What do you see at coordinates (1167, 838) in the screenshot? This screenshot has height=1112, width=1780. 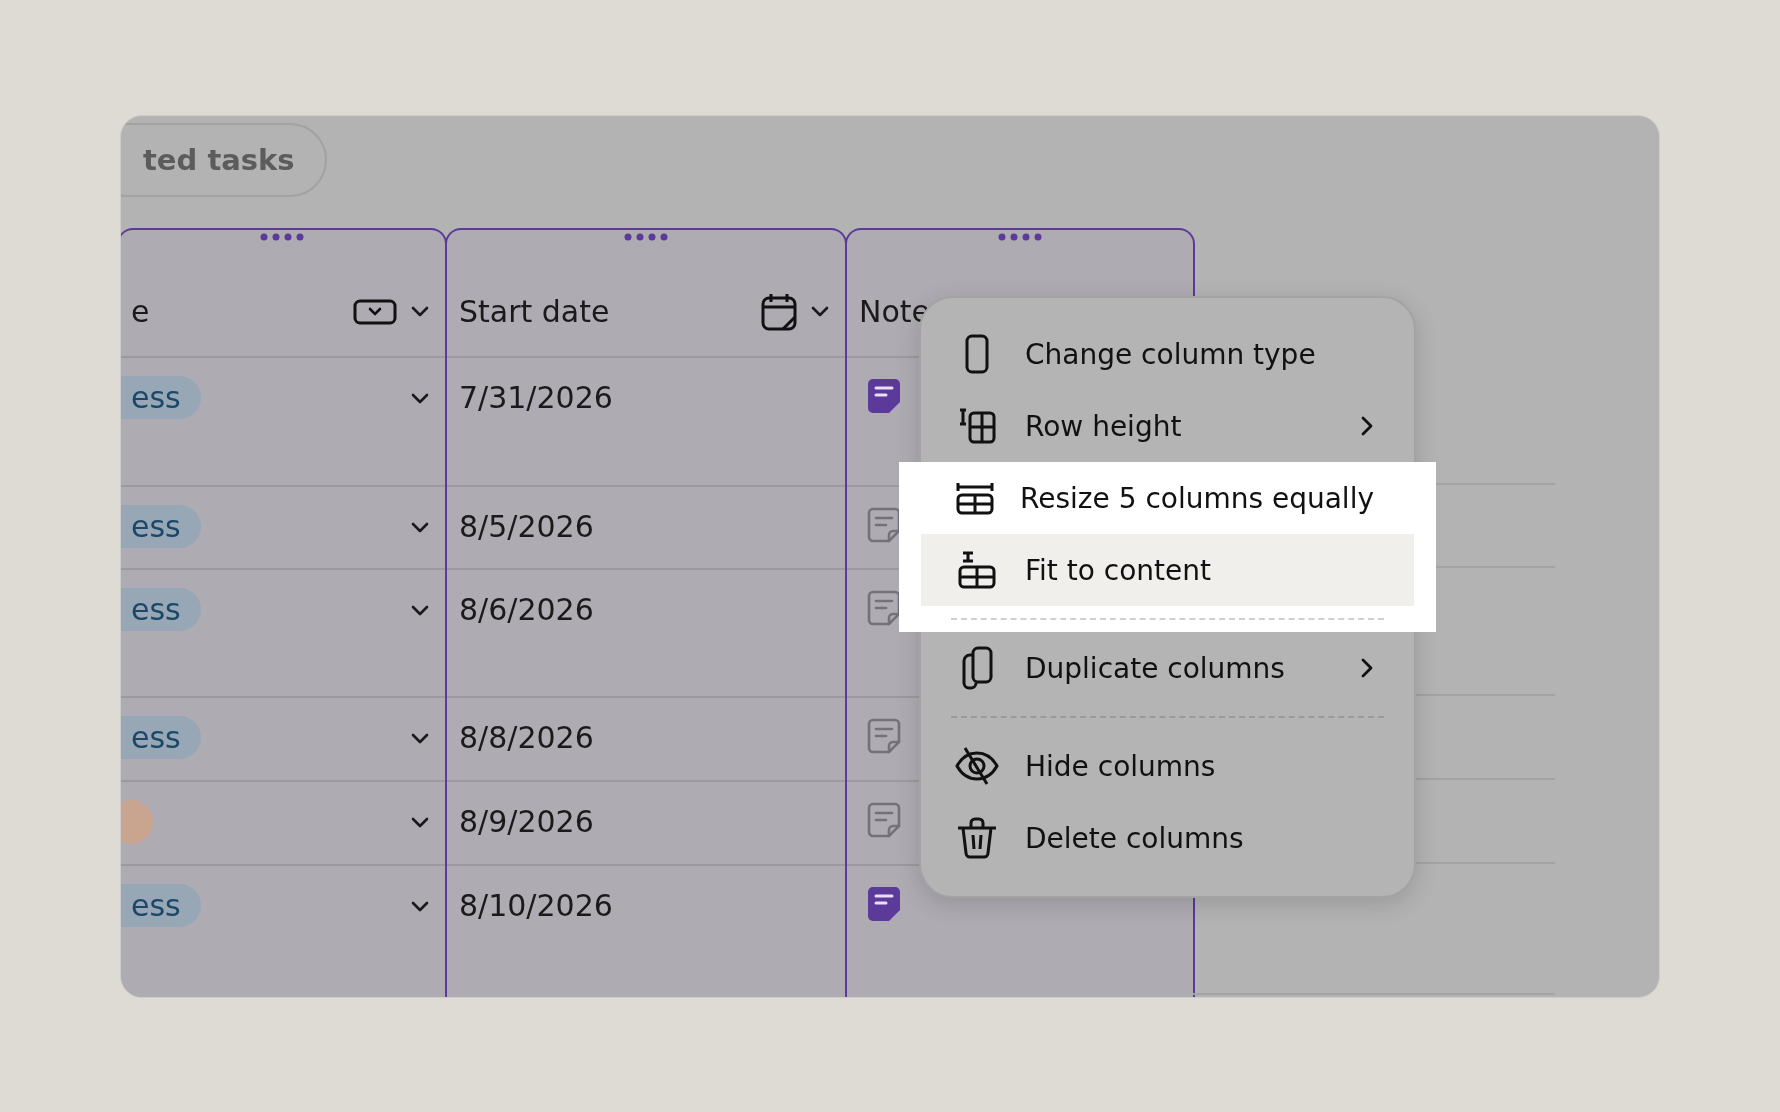 I see `menu-item: Delete columns` at bounding box center [1167, 838].